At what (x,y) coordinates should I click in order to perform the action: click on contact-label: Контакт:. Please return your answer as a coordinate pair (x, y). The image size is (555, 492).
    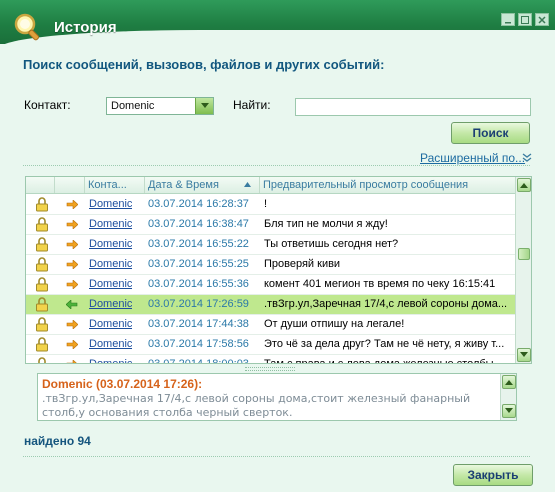
    Looking at the image, I should click on (47, 105).